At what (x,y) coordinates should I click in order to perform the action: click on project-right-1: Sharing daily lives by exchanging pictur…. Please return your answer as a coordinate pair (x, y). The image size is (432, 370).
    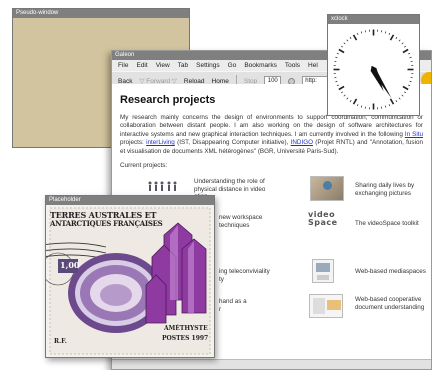
    Looking at the image, I should click on (392, 189).